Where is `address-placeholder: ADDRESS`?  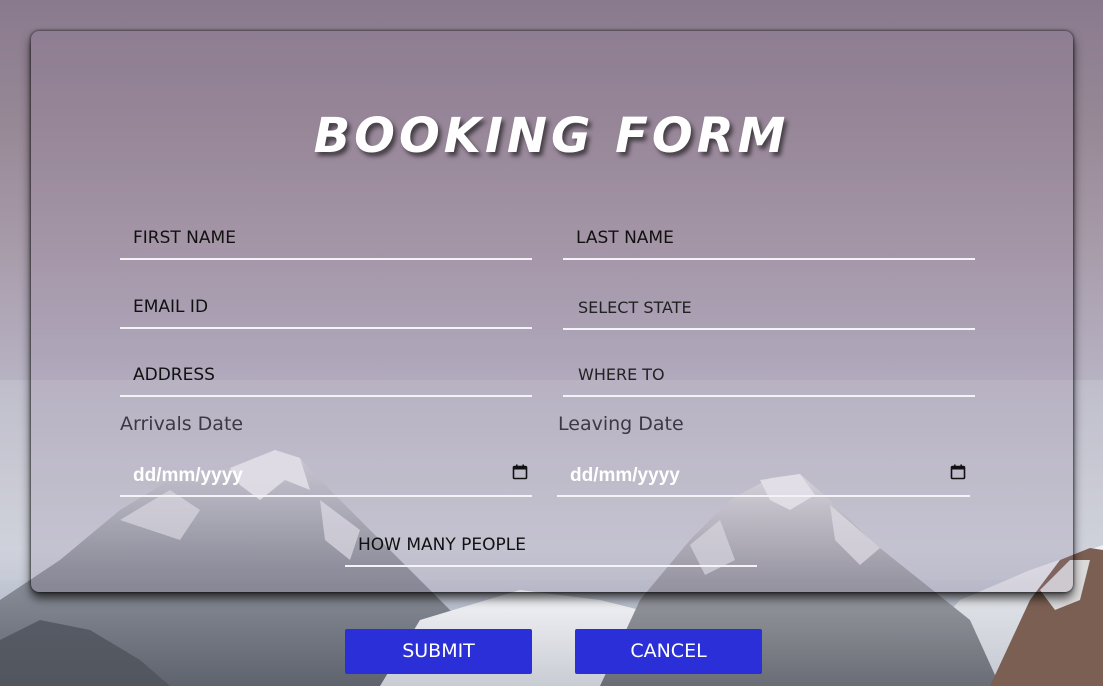 address-placeholder: ADDRESS is located at coordinates (174, 375).